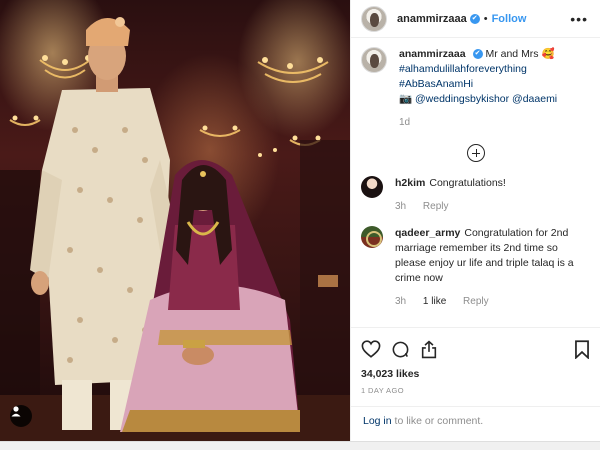  Describe the element at coordinates (404, 122) in the screenshot. I see `caption-time: 1d` at that location.